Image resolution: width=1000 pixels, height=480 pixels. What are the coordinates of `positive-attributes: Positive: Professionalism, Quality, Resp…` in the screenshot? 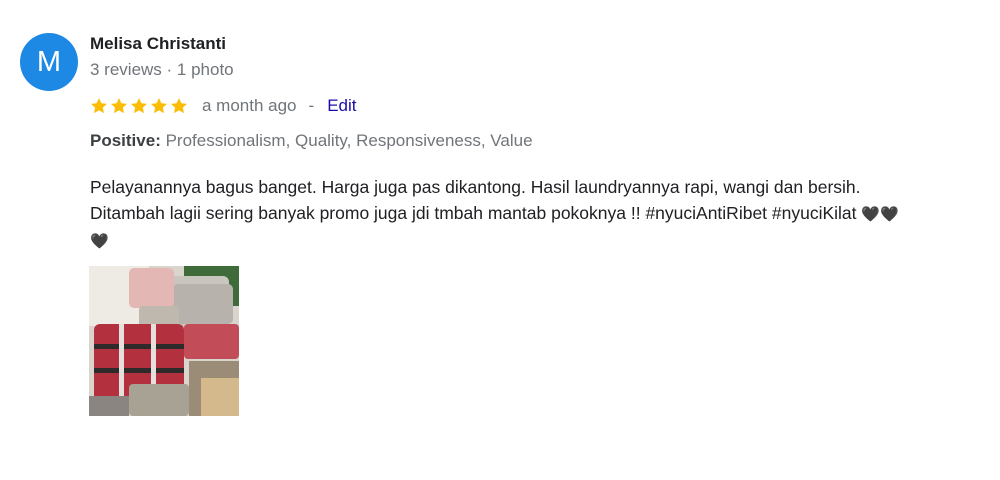 It's located at (311, 141).